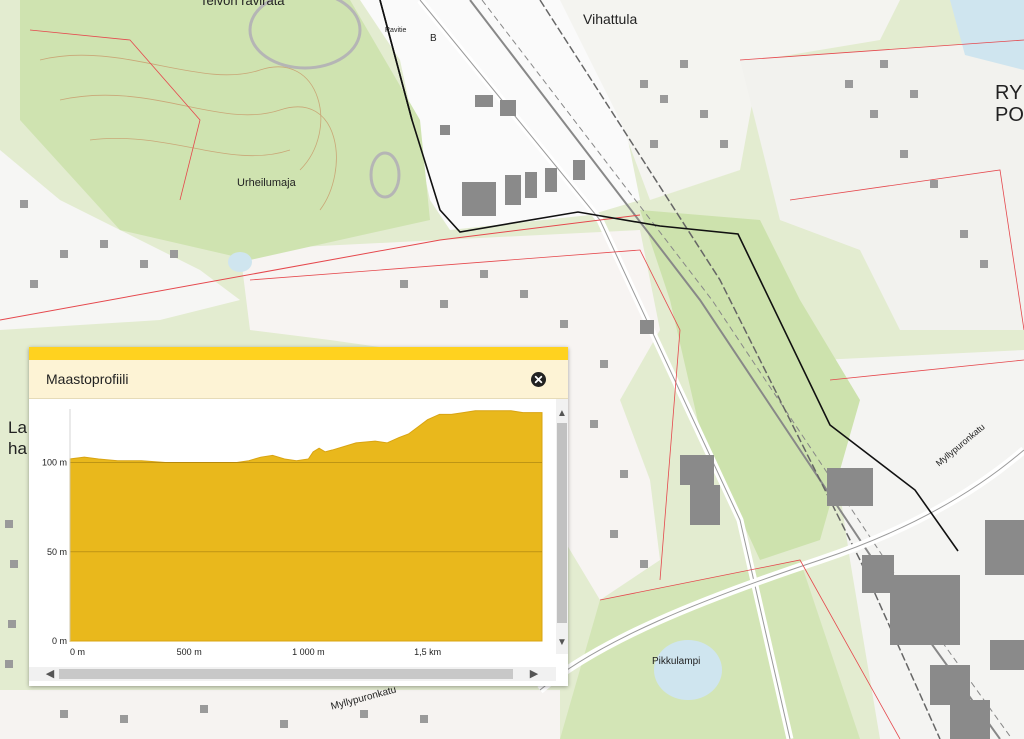 The image size is (1024, 739). What do you see at coordinates (308, 652) in the screenshot?
I see `x-tick-label: 1 000 m` at bounding box center [308, 652].